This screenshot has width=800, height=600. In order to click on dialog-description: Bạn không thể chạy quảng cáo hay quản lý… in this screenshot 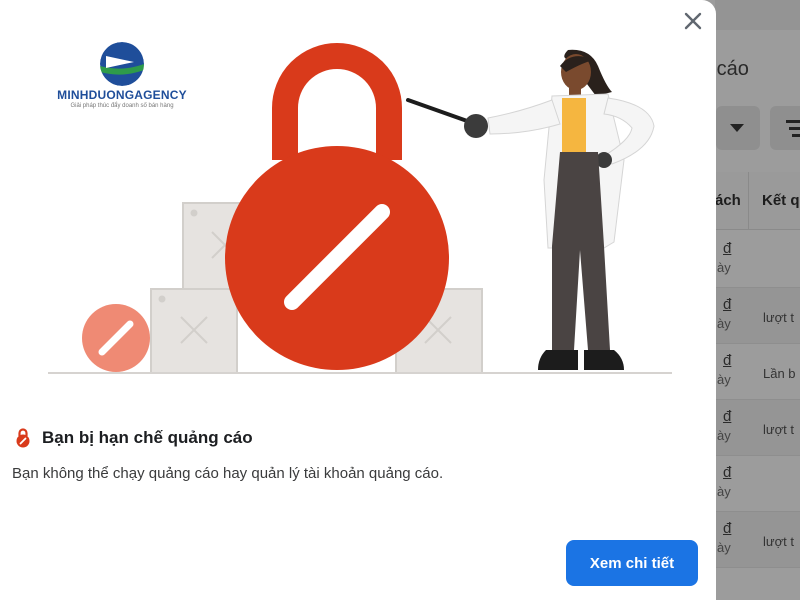, I will do `click(228, 473)`.